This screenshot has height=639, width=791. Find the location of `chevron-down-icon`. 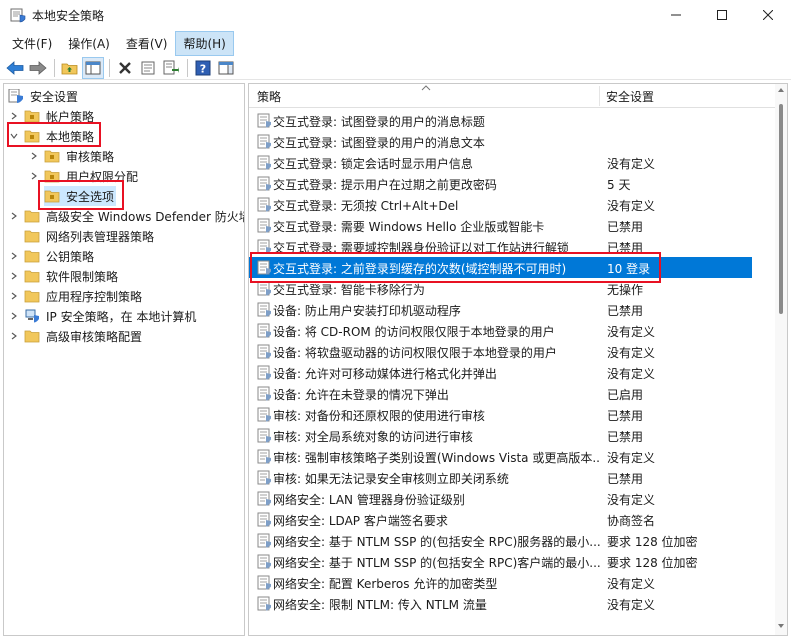

chevron-down-icon is located at coordinates (14, 136).